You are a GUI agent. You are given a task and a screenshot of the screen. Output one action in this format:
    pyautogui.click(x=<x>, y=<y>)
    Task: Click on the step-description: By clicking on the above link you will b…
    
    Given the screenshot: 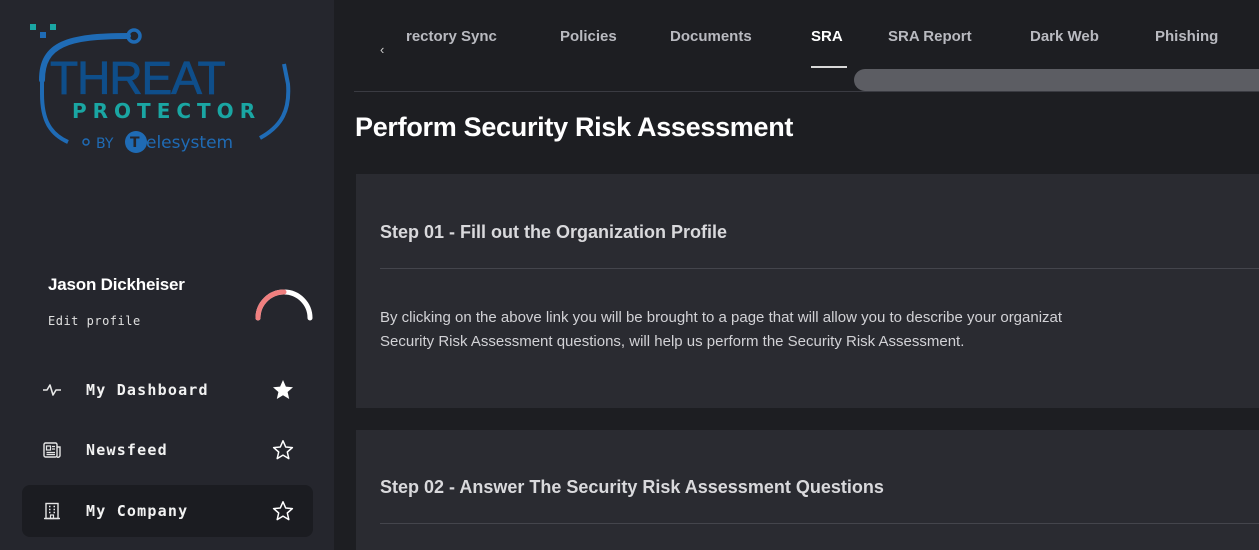 What is the action you would take?
    pyautogui.click(x=819, y=330)
    